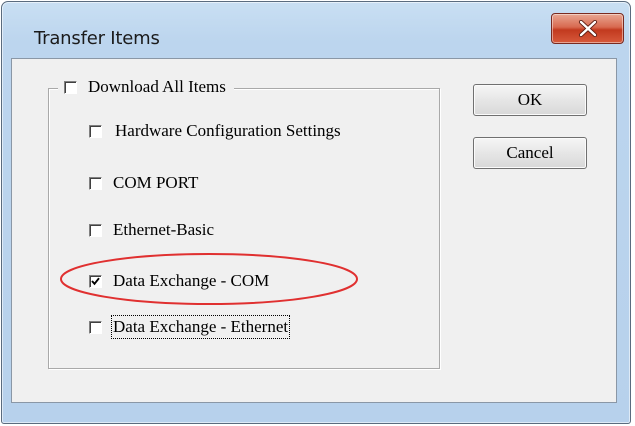  What do you see at coordinates (156, 182) in the screenshot?
I see `com-port-label: COM PORT` at bounding box center [156, 182].